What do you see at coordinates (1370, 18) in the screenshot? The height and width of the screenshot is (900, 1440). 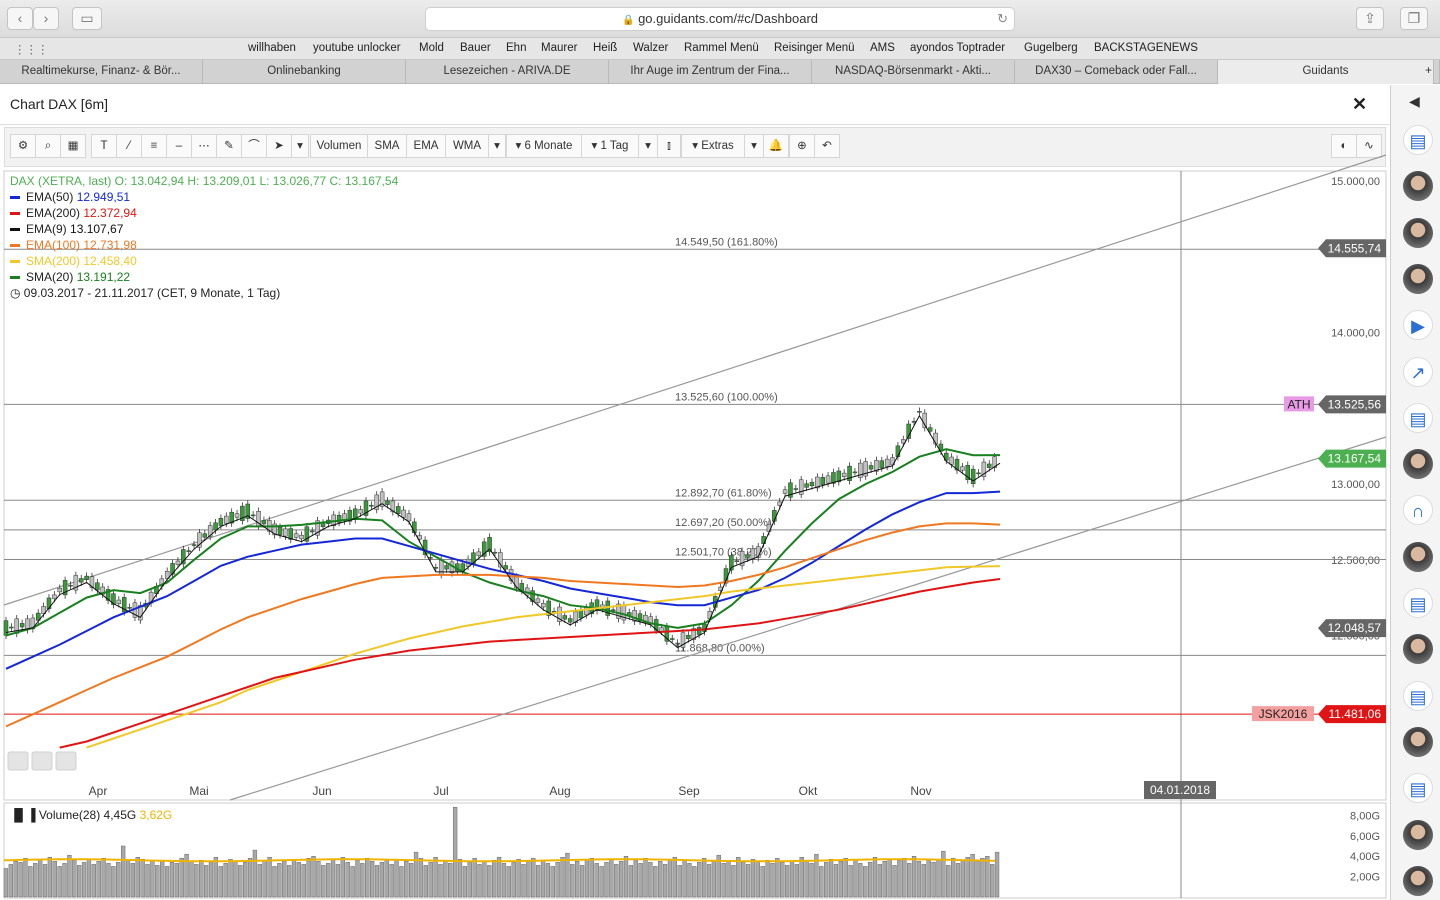 I see `share-button: ⇪` at bounding box center [1370, 18].